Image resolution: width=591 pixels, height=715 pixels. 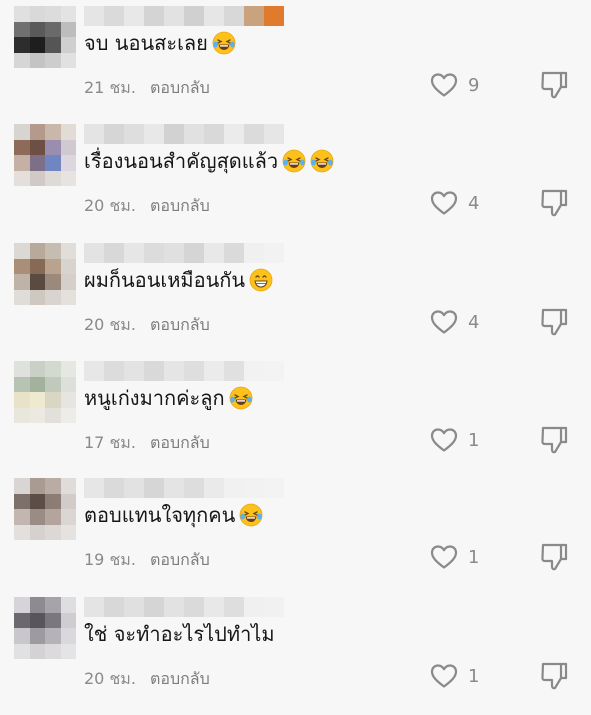 What do you see at coordinates (154, 398) in the screenshot?
I see `comment-body: หนูเก่งมากค่ะลูก` at bounding box center [154, 398].